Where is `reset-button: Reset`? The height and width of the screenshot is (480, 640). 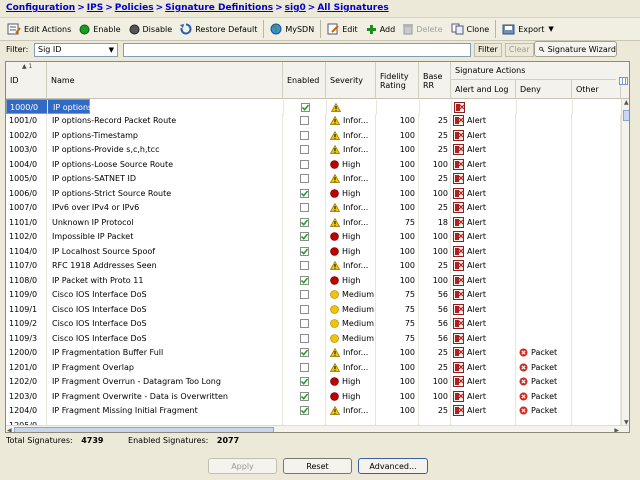 reset-button: Reset is located at coordinates (317, 466).